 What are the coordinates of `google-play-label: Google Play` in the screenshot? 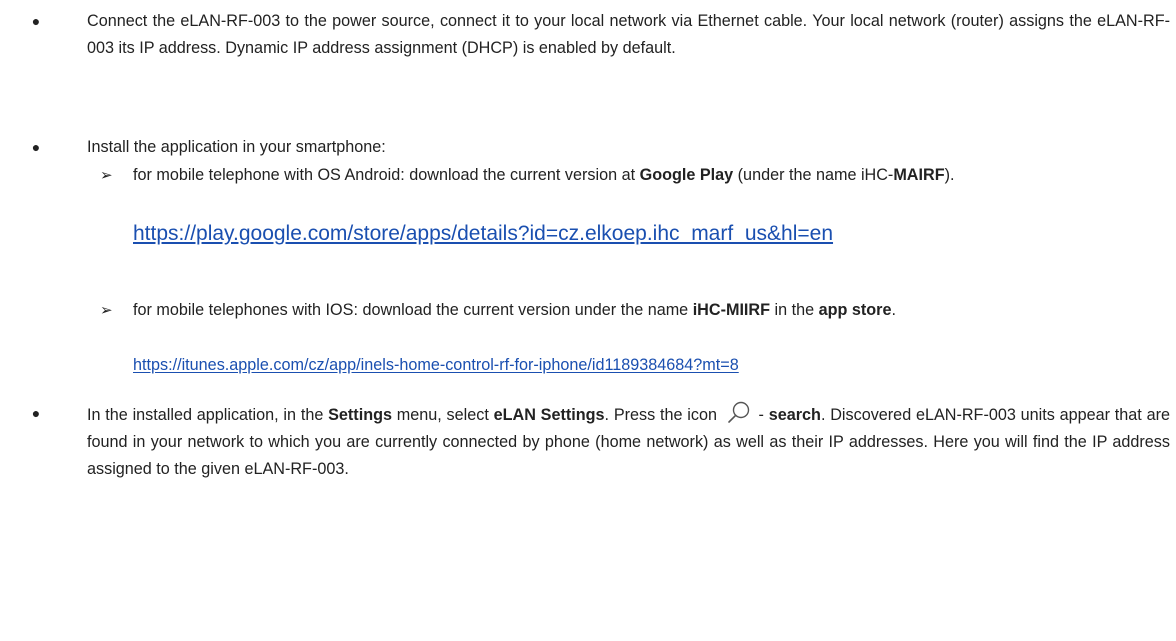 It's located at (686, 175).